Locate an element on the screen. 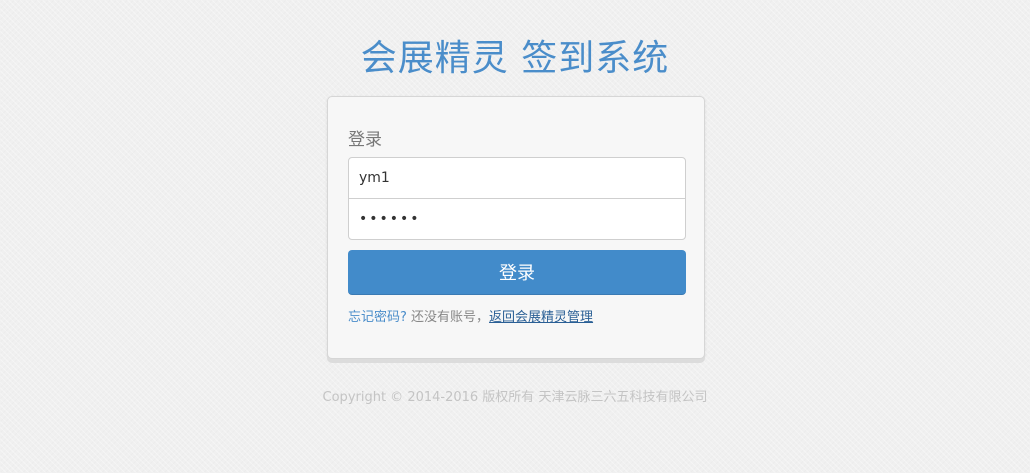 The image size is (1030, 473). copyright-text: Copyright © 2014-2016 版权所有 天津云脉三六五科技有限公司 is located at coordinates (515, 397).